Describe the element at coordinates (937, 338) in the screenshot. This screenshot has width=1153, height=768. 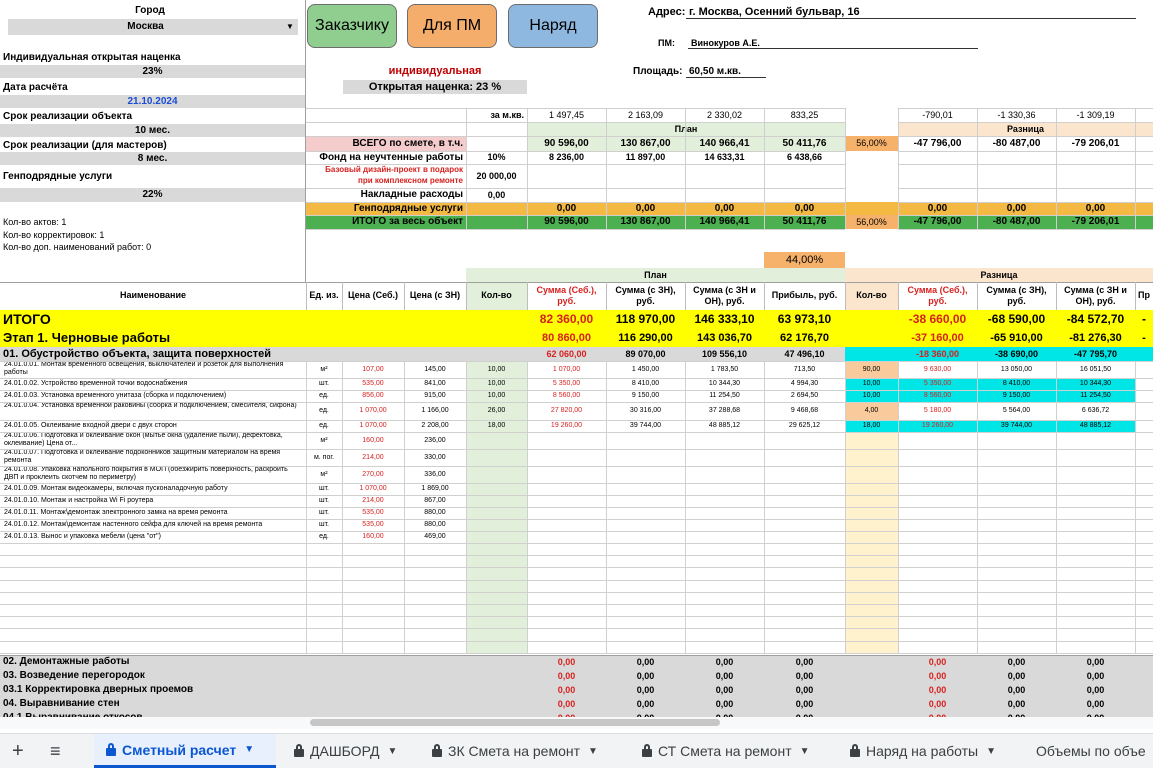
I see `total-diff-value: -37 160,00` at that location.